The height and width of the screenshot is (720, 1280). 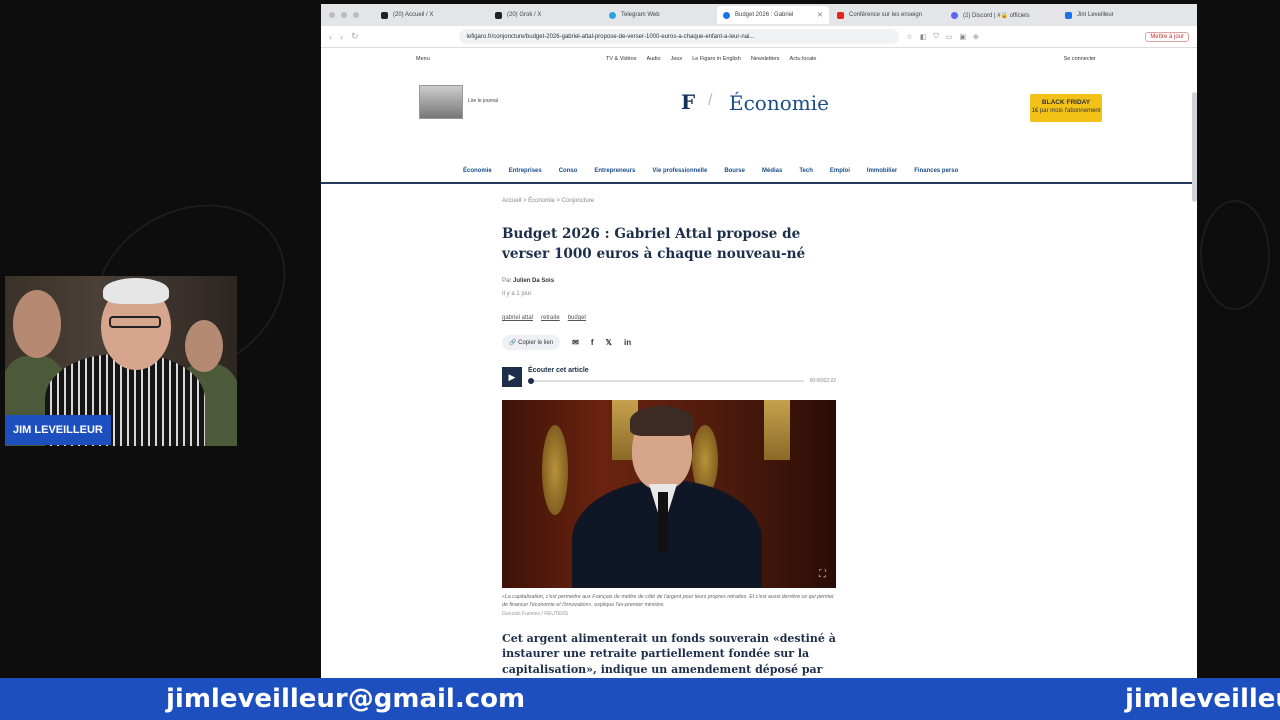 What do you see at coordinates (431, 15) in the screenshot?
I see `browser-tab: (20) Accueil / X` at bounding box center [431, 15].